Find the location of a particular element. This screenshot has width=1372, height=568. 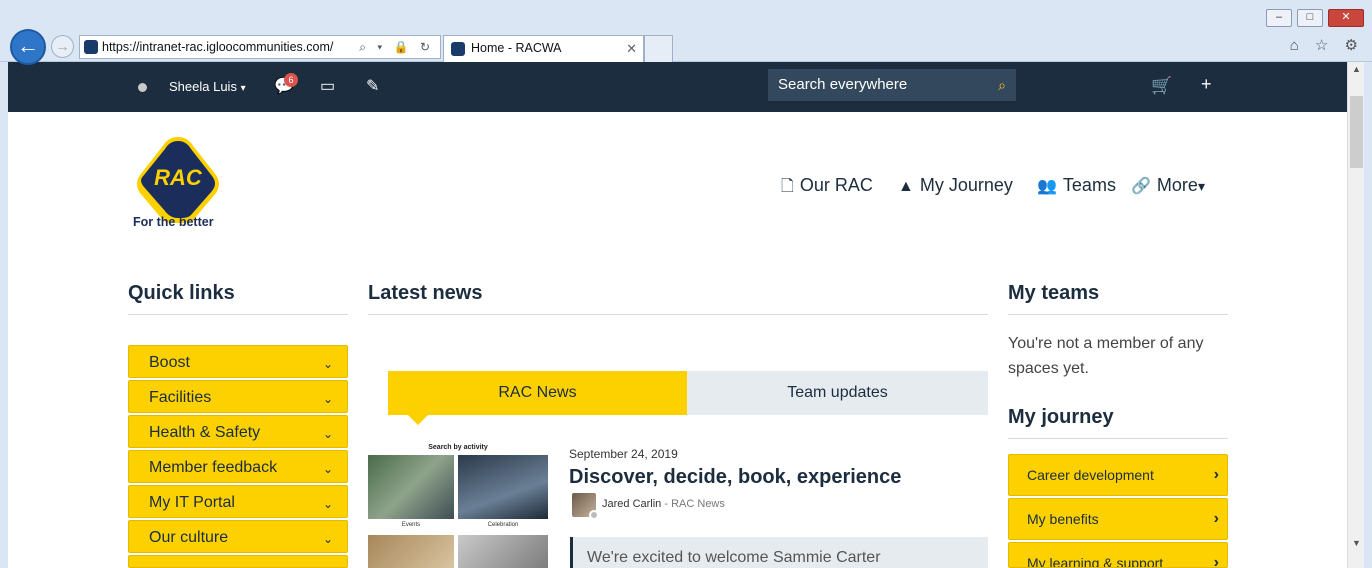

forward-arrow-icon: → is located at coordinates (62, 46).